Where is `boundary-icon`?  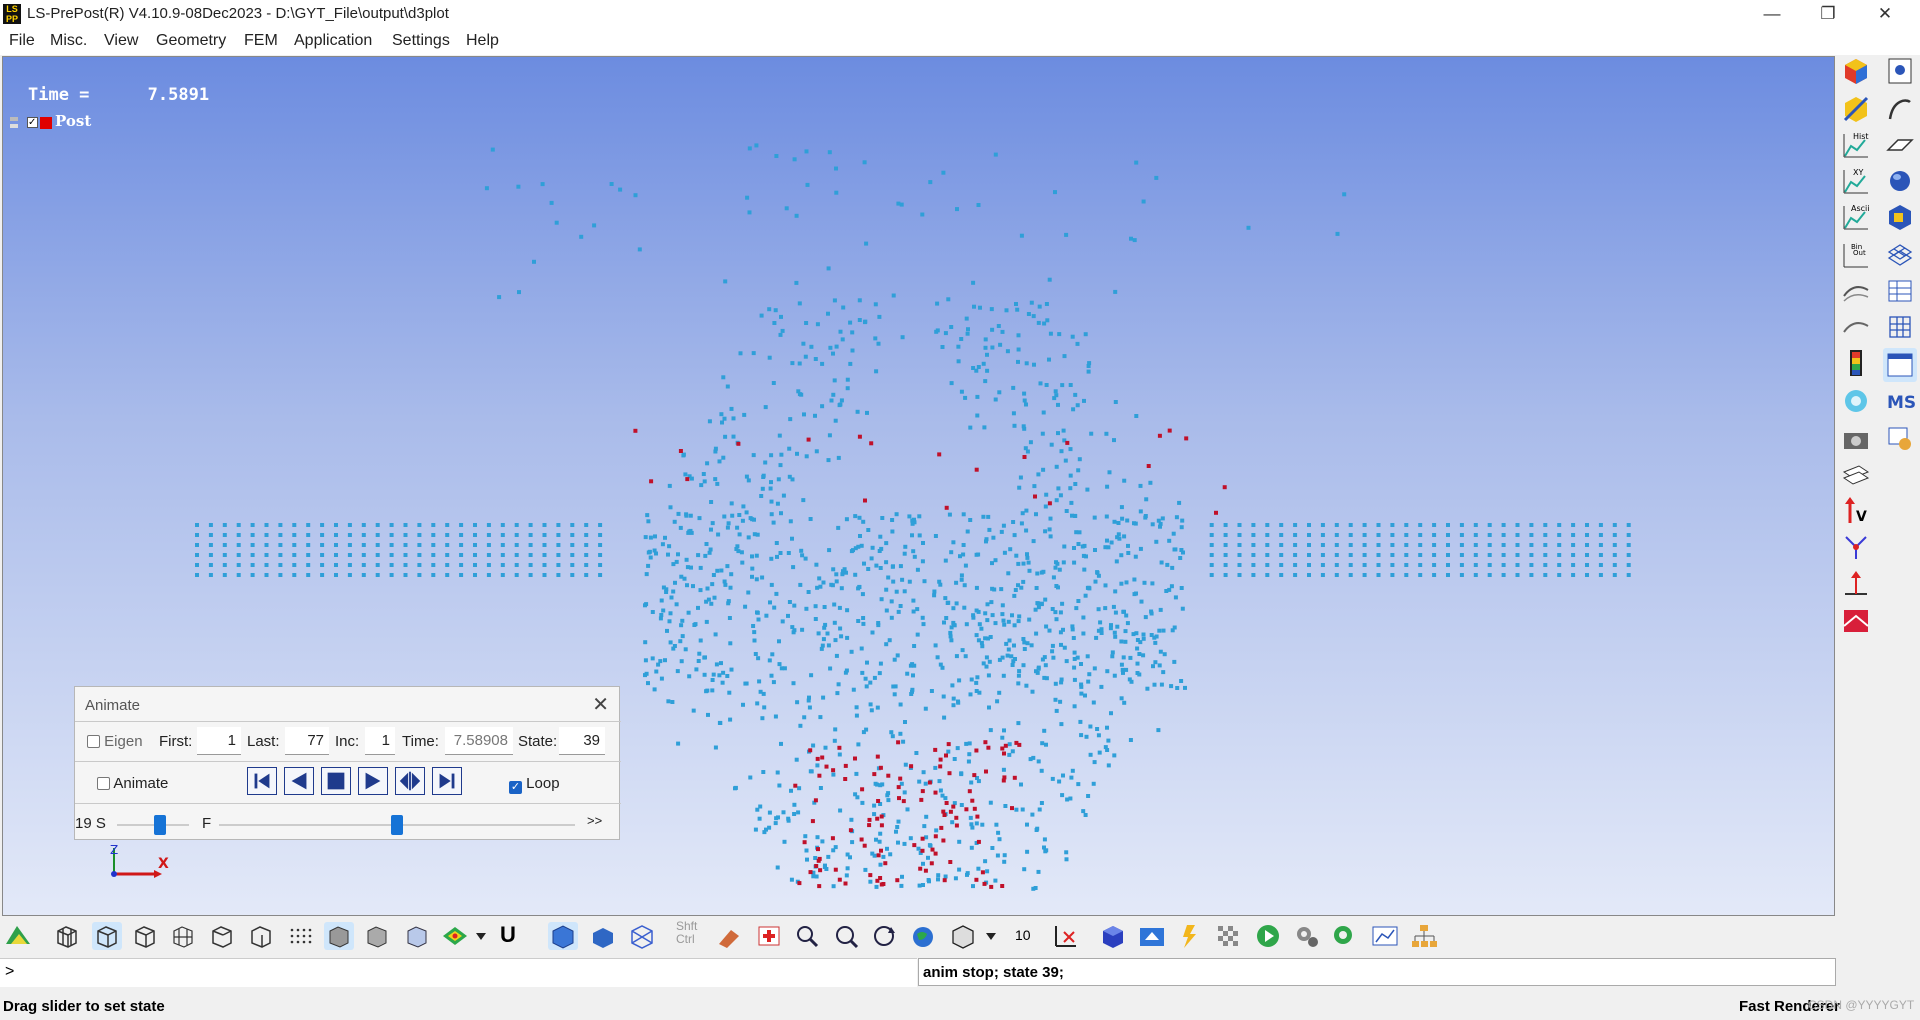
boundary-icon is located at coordinates (1856, 583).